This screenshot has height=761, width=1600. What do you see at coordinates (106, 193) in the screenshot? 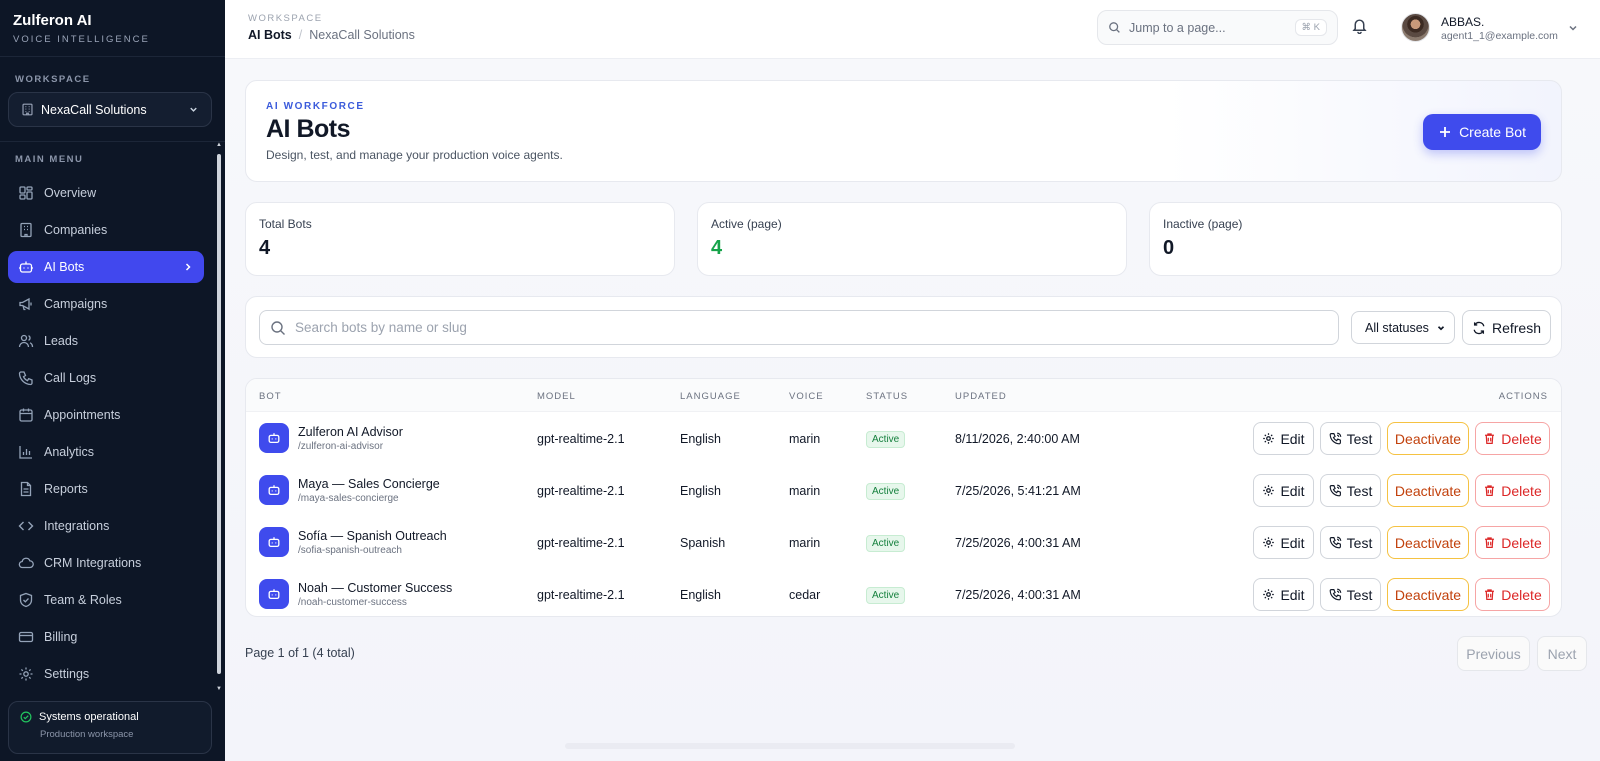
I see `sidebar-item-overview: Overview` at bounding box center [106, 193].